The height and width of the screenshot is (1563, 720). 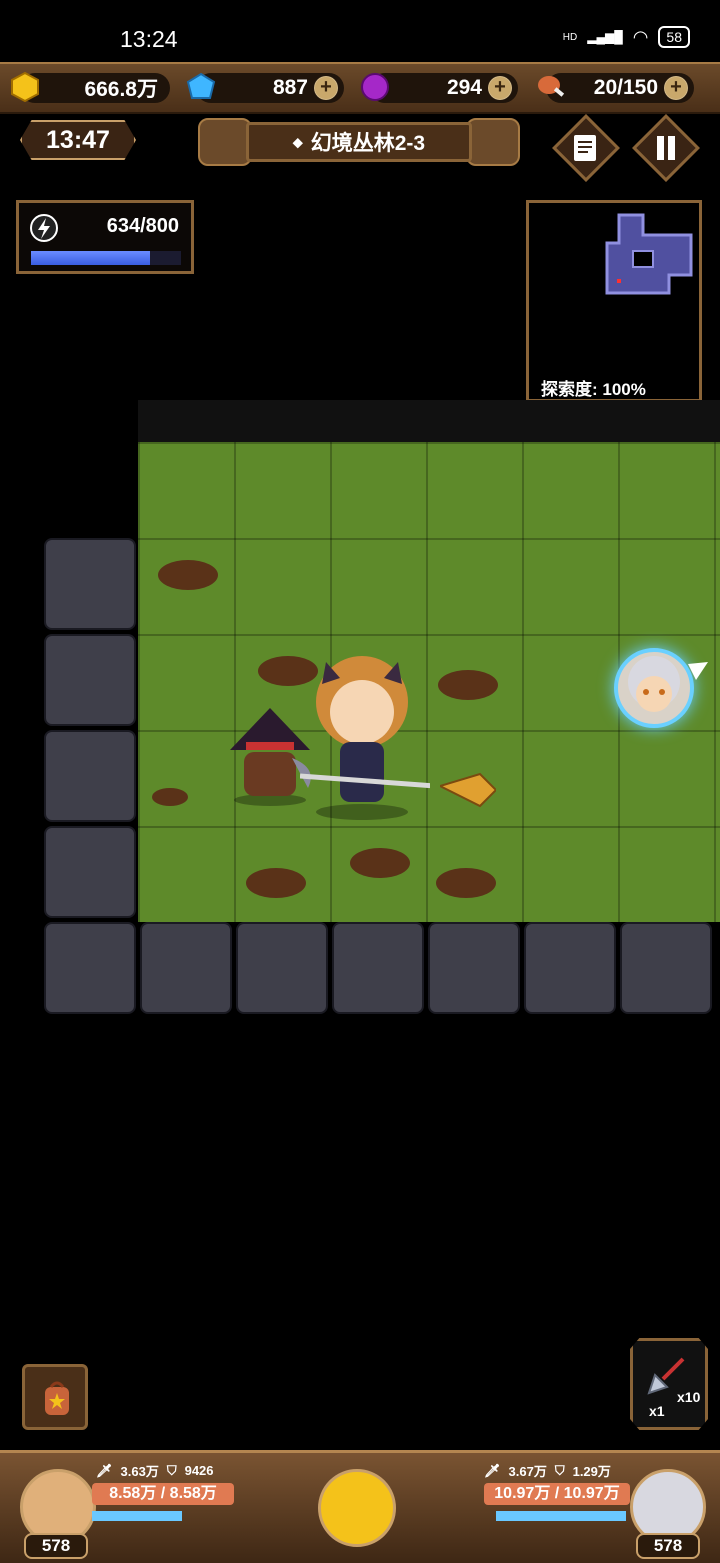 I want to click on network-label: HD, so click(x=570, y=37).